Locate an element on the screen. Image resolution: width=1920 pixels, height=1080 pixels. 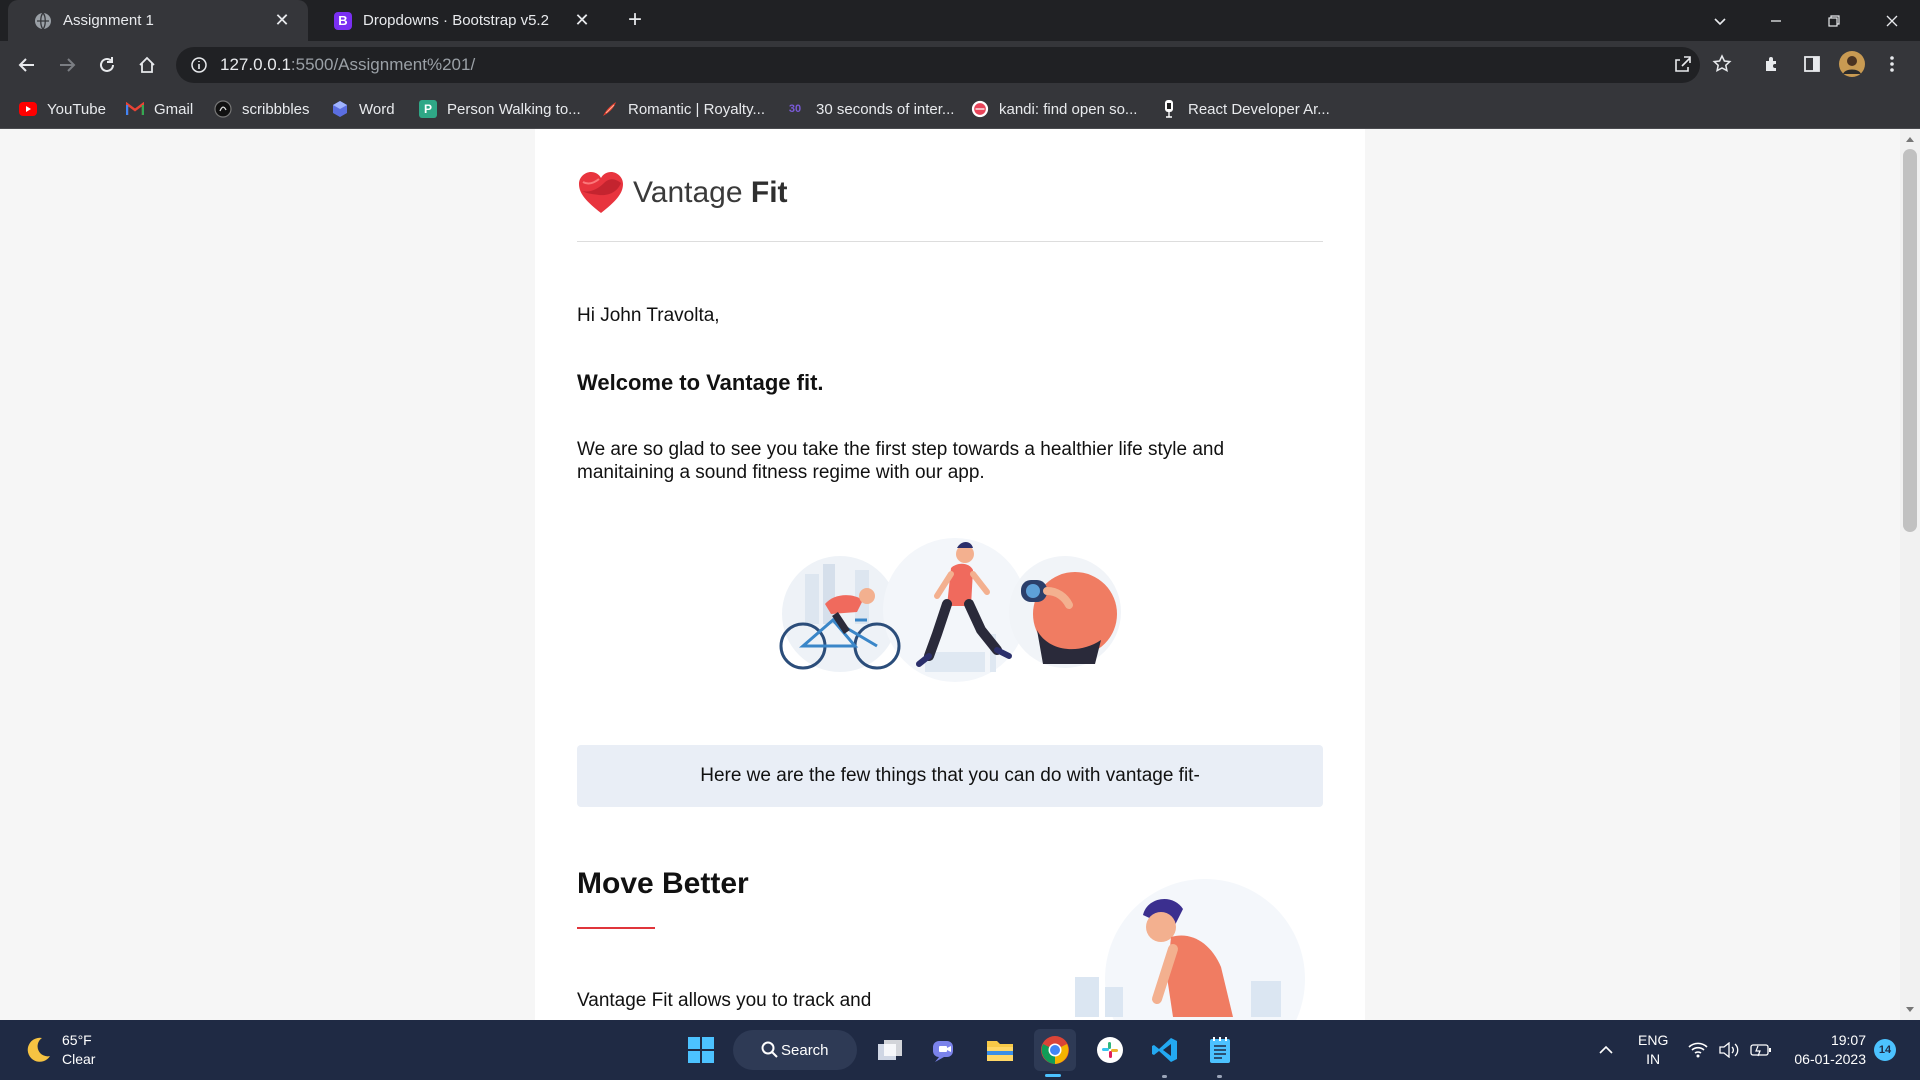
taskbar-search: Search is located at coordinates (795, 1050).